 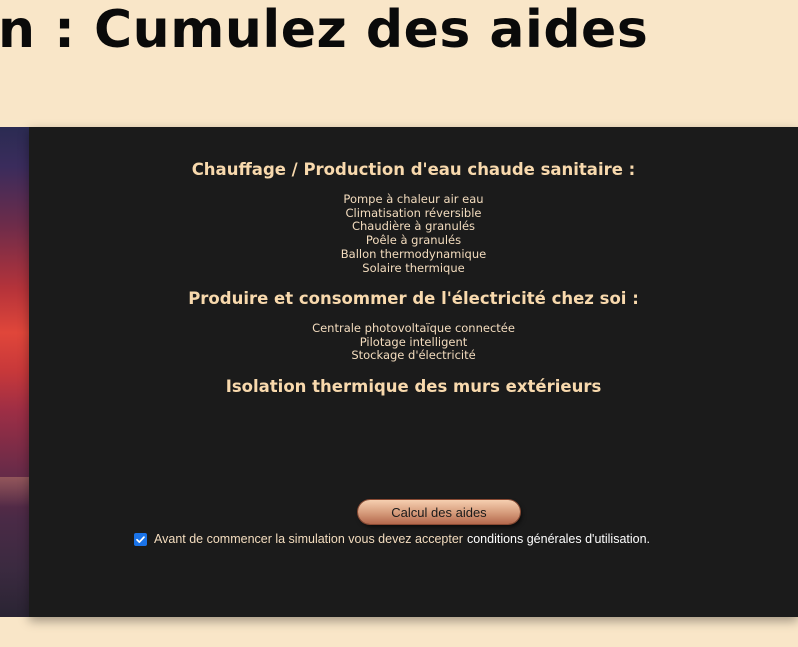 What do you see at coordinates (413, 240) in the screenshot?
I see `list-item: Poêle à granulés` at bounding box center [413, 240].